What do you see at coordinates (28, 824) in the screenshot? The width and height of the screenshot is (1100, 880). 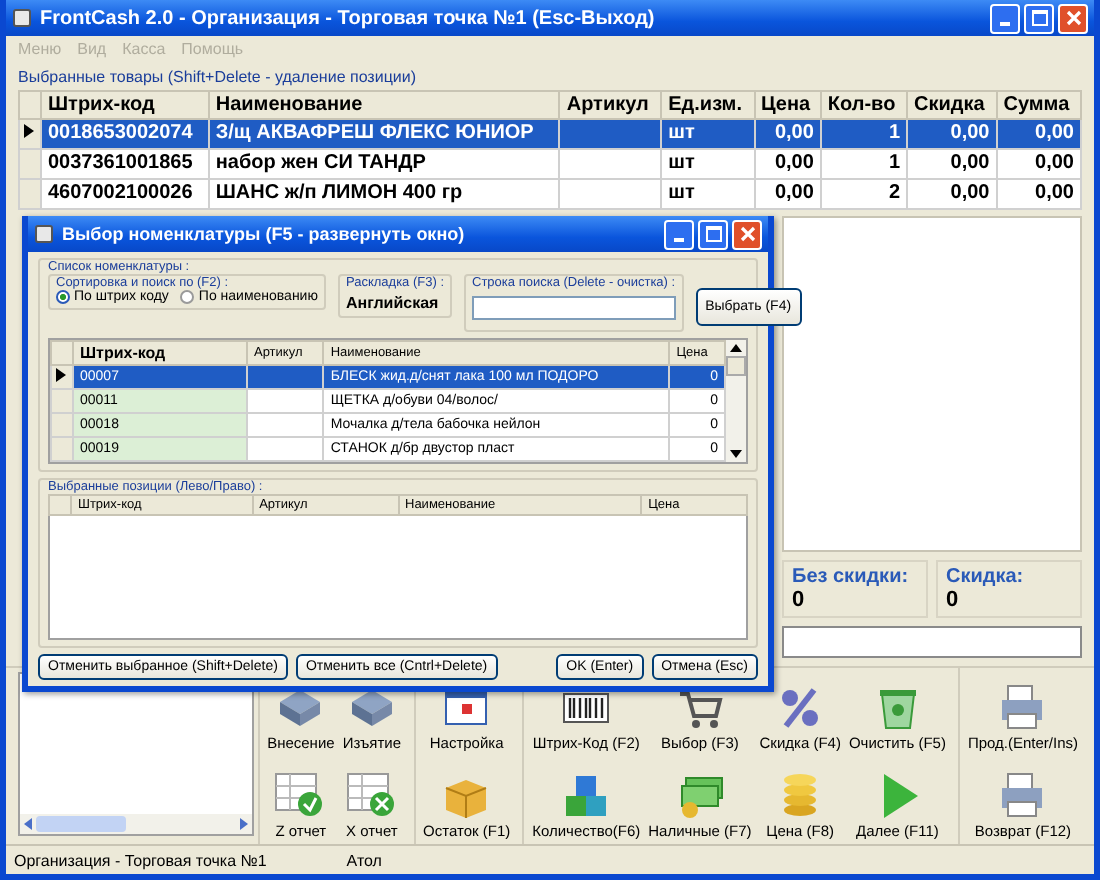 I see `left-arrow-icon` at bounding box center [28, 824].